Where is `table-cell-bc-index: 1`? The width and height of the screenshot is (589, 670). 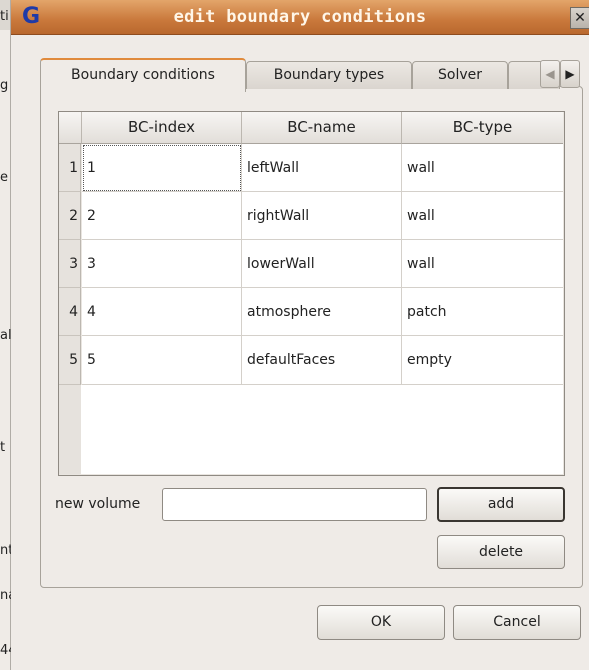 table-cell-bc-index: 1 is located at coordinates (162, 168).